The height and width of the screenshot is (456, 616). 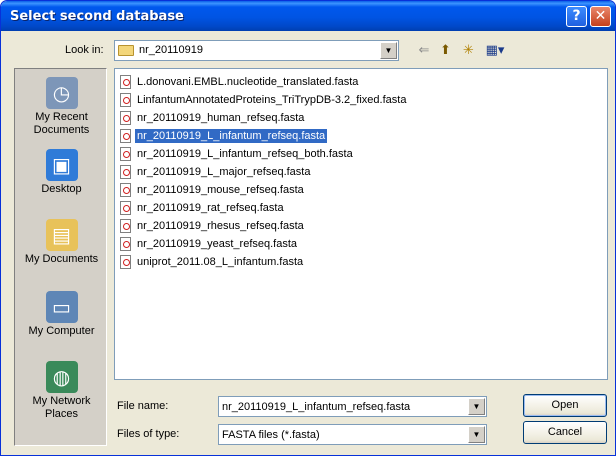 What do you see at coordinates (61, 123) in the screenshot?
I see `place-label: My Recent Documents` at bounding box center [61, 123].